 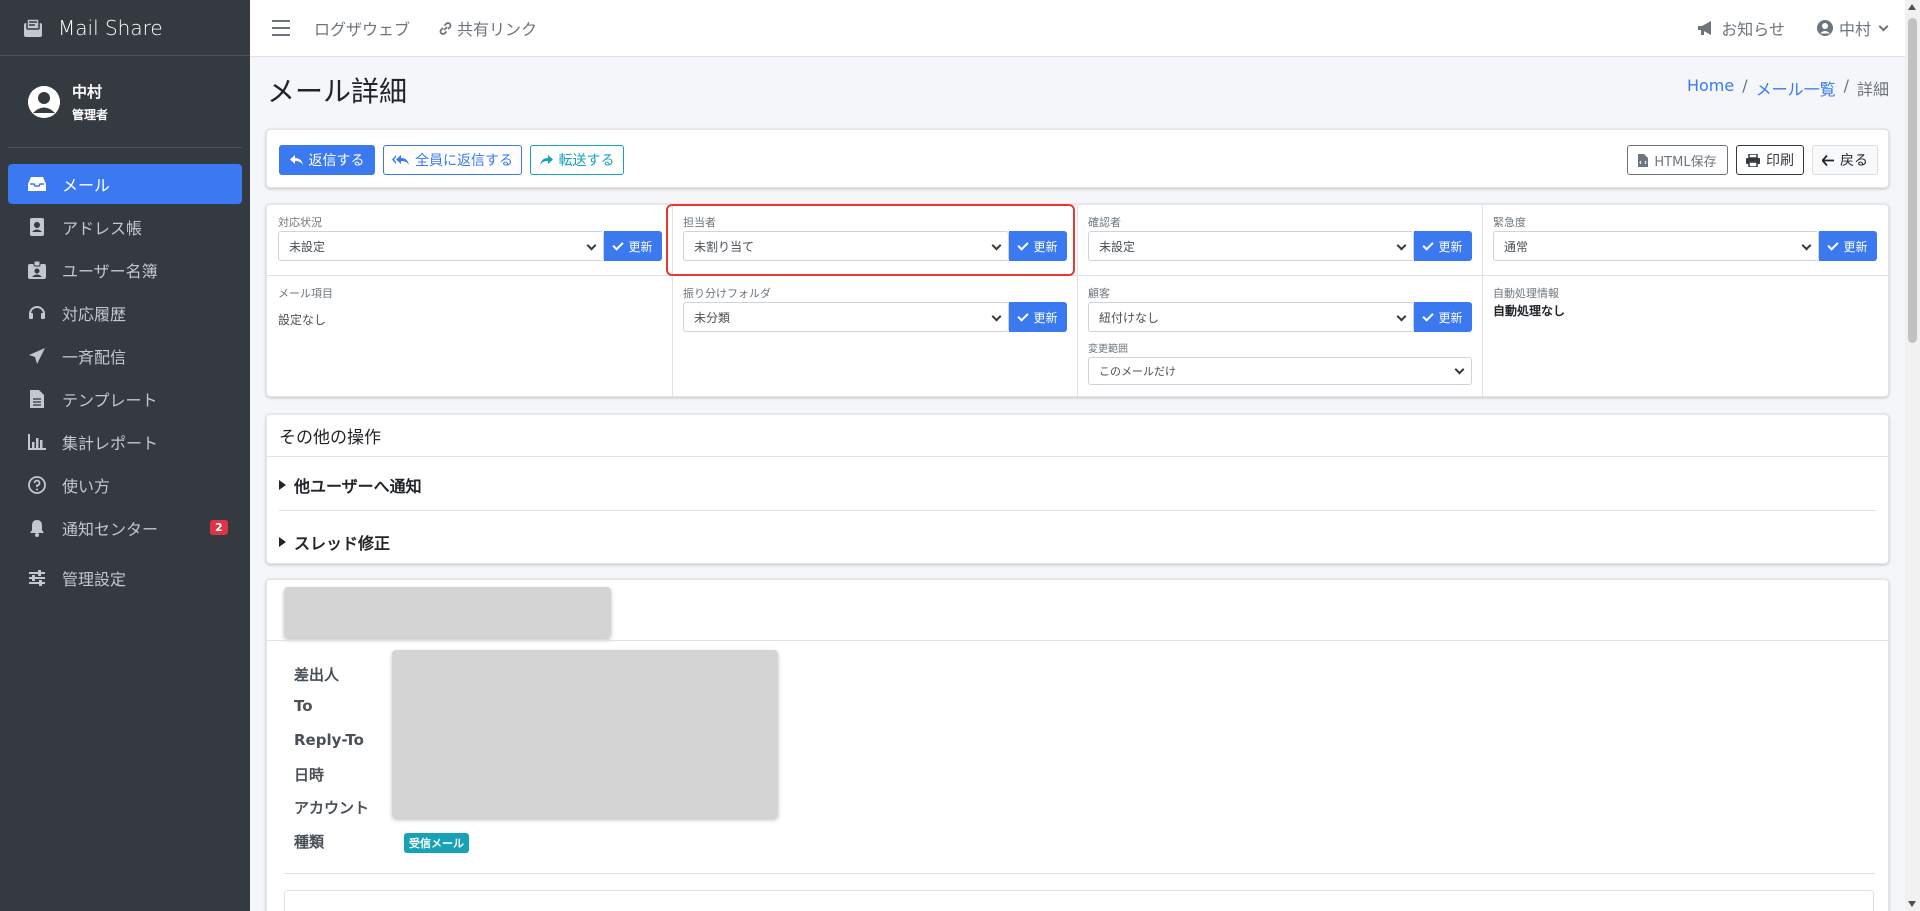 What do you see at coordinates (464, 161) in the screenshot?
I see `reply-all-button-label: 全員に返信する` at bounding box center [464, 161].